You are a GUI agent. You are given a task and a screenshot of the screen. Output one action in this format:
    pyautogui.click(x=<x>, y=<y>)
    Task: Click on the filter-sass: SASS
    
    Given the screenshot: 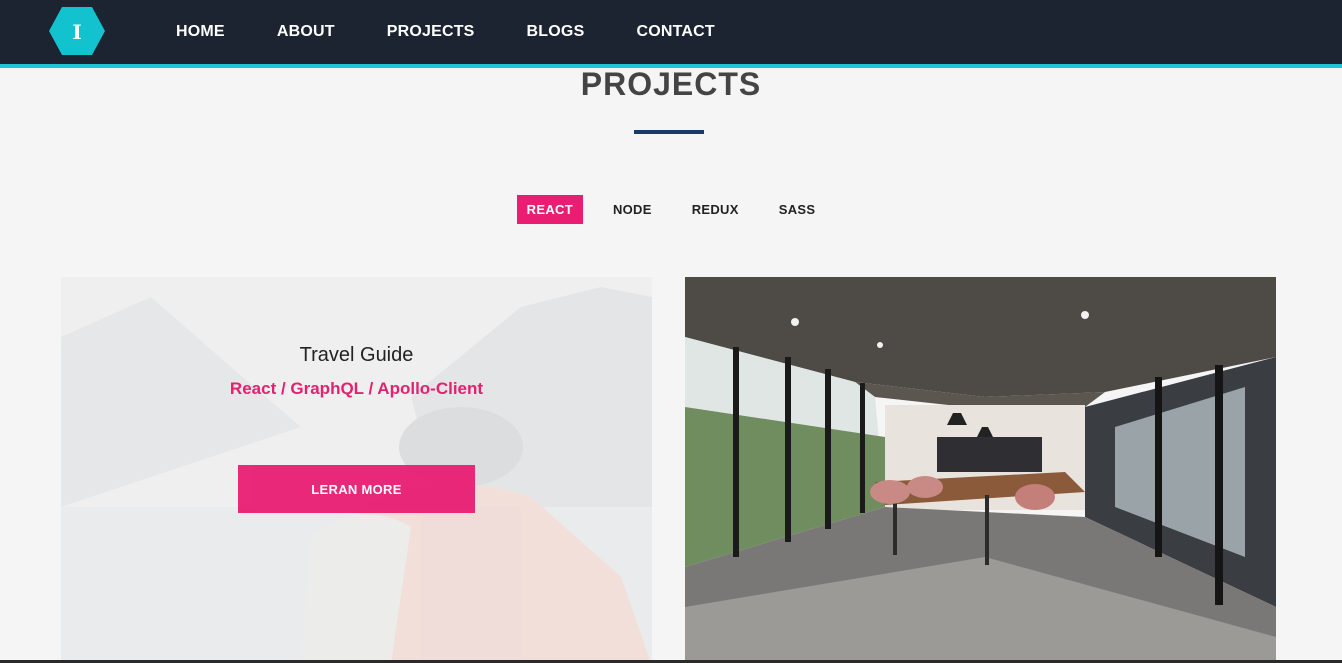 What is the action you would take?
    pyautogui.click(x=797, y=209)
    